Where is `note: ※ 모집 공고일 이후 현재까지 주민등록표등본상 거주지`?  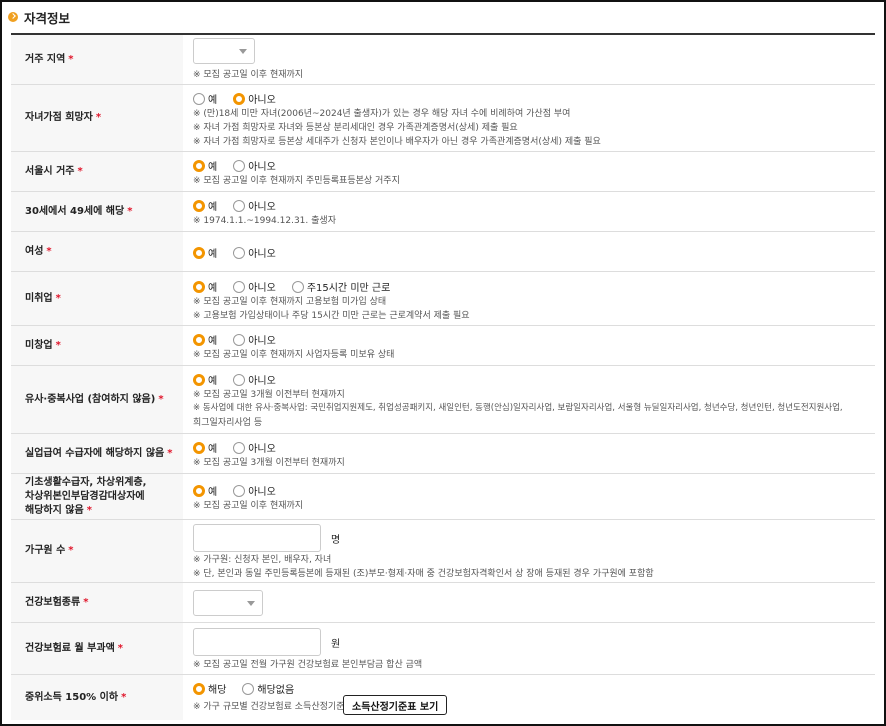
note: ※ 모집 공고일 이후 현재까지 주민등록표등본상 거주지 is located at coordinates (296, 181).